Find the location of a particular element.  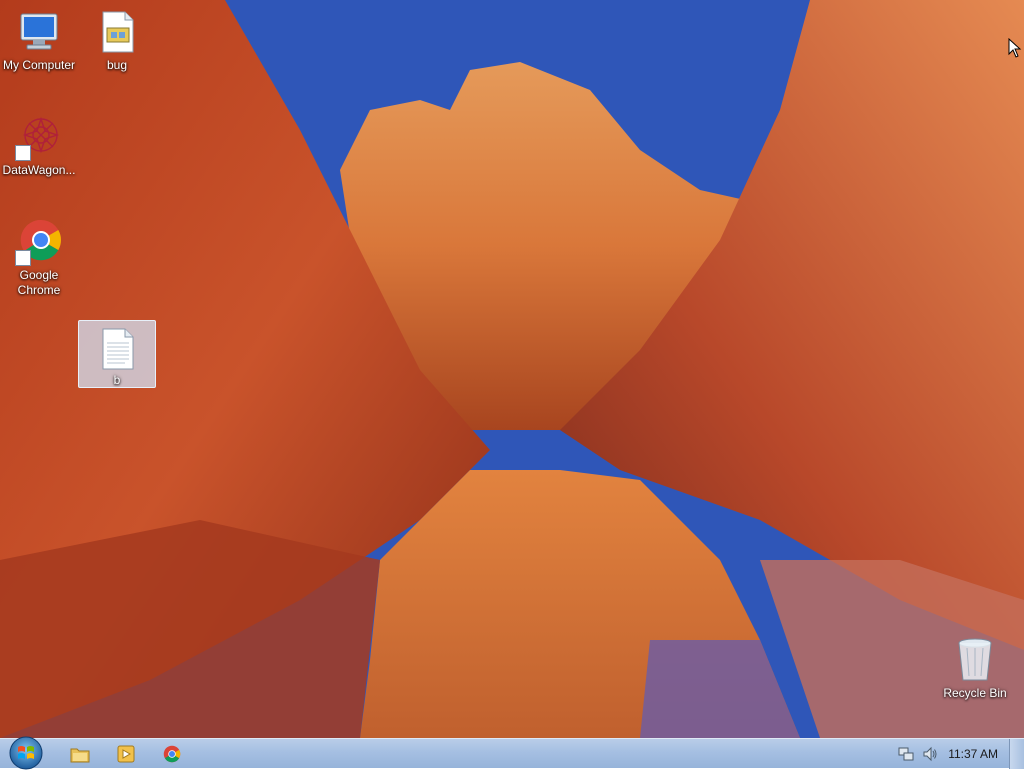

desktop-icon-label: My Computer is located at coordinates (39, 65).